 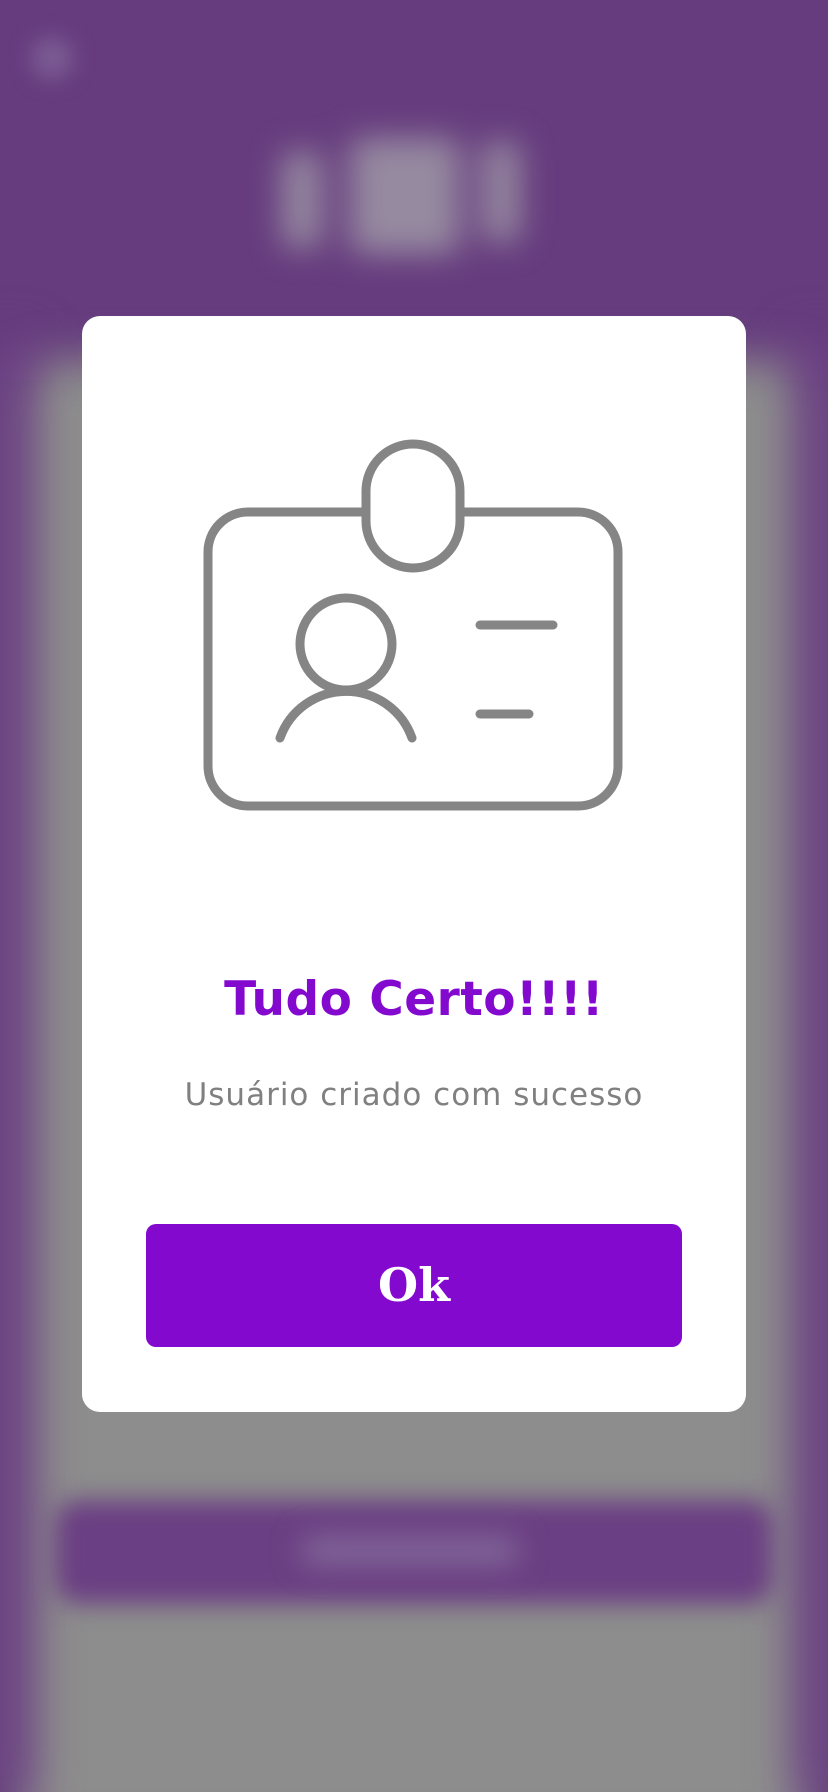 I want to click on ok-button: Ok, so click(x=414, y=1285).